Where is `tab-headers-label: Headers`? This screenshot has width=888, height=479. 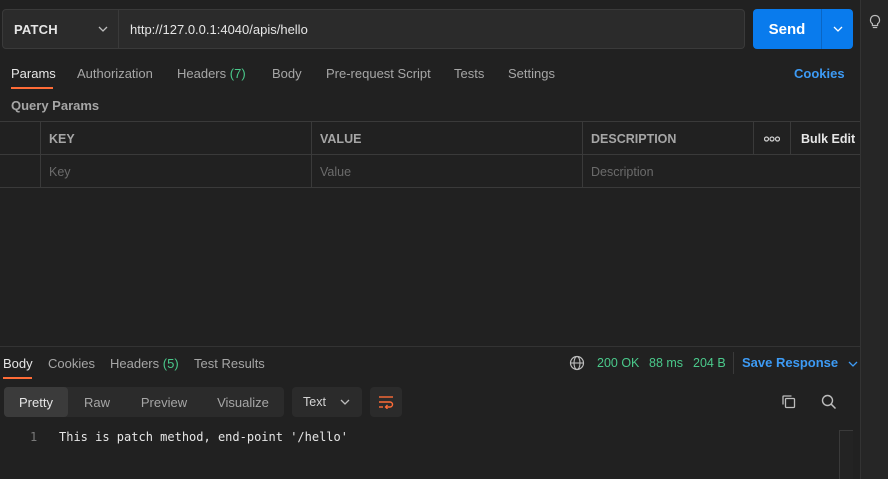 tab-headers-label: Headers is located at coordinates (202, 73).